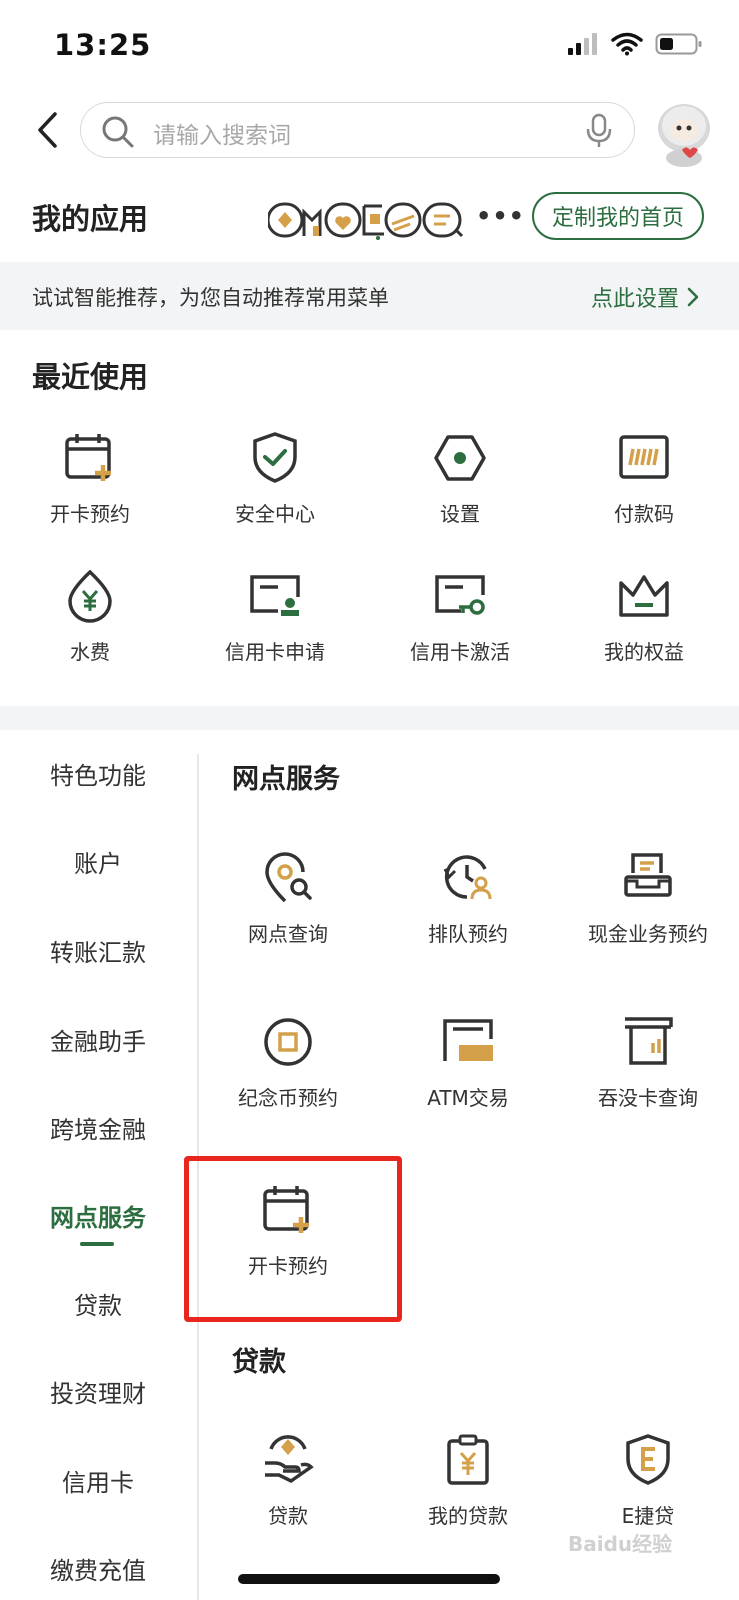 This screenshot has height=1600, width=739. Describe the element at coordinates (97, 1244) in the screenshot. I see `side-nav-active-indicator` at that location.